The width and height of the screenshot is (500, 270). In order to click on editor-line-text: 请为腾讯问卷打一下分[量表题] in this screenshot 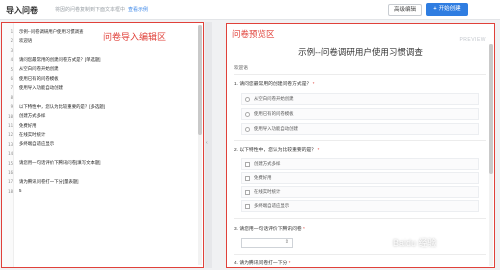, I will do `click(49, 181)`.